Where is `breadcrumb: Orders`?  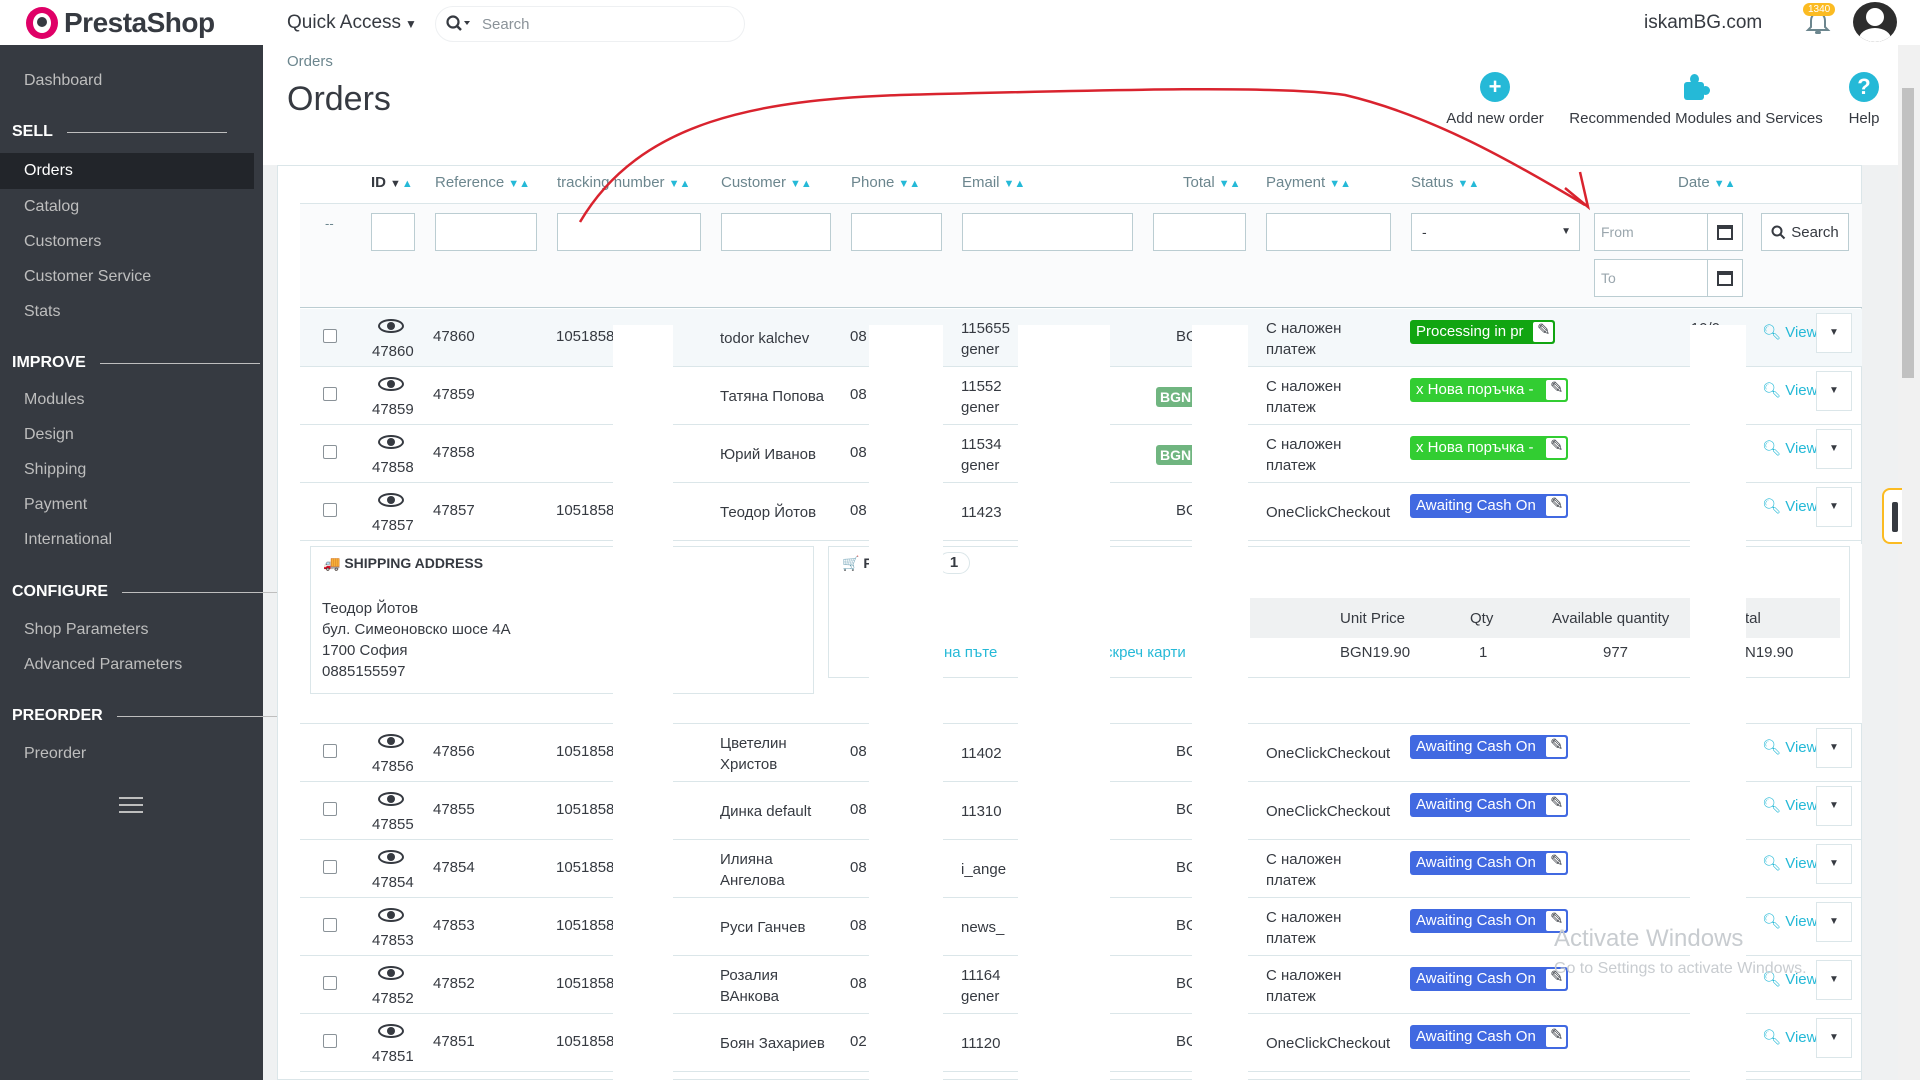 breadcrumb: Orders is located at coordinates (310, 61).